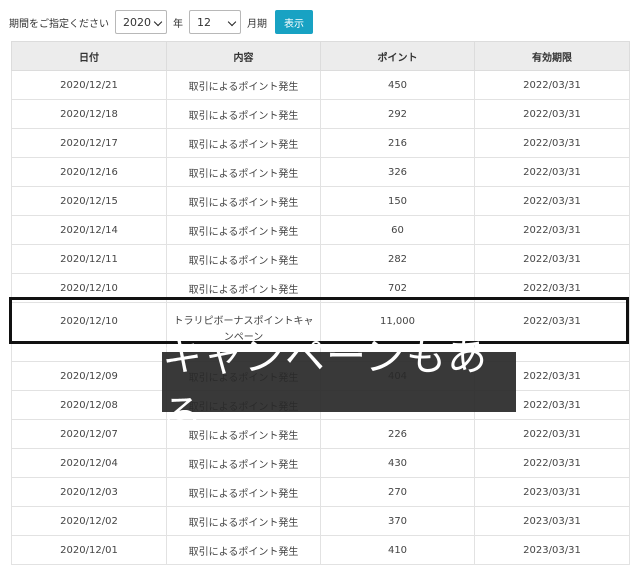  Describe the element at coordinates (89, 405) in the screenshot. I see `cell-date: 2020/12/08` at that location.